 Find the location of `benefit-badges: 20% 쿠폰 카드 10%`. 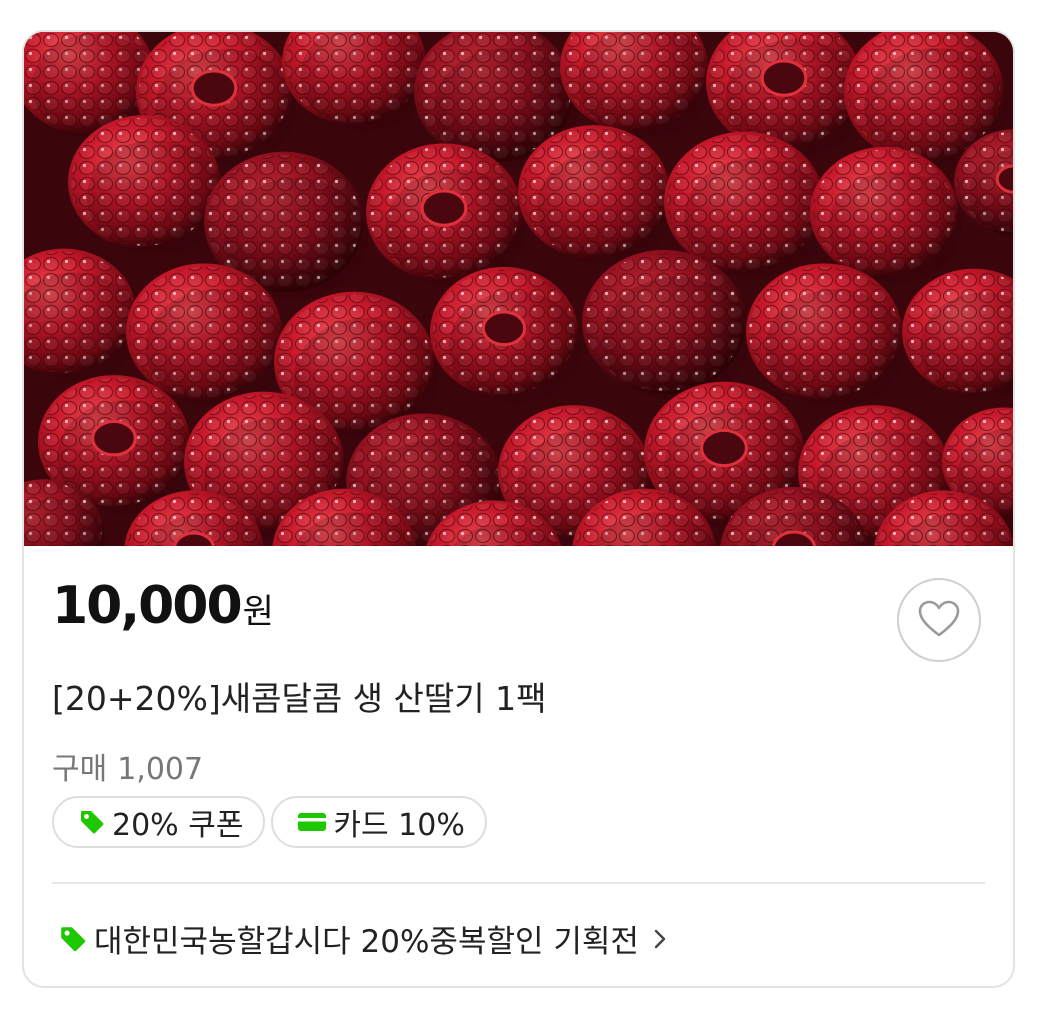

benefit-badges: 20% 쿠폰 카드 10% is located at coordinates (269, 822).